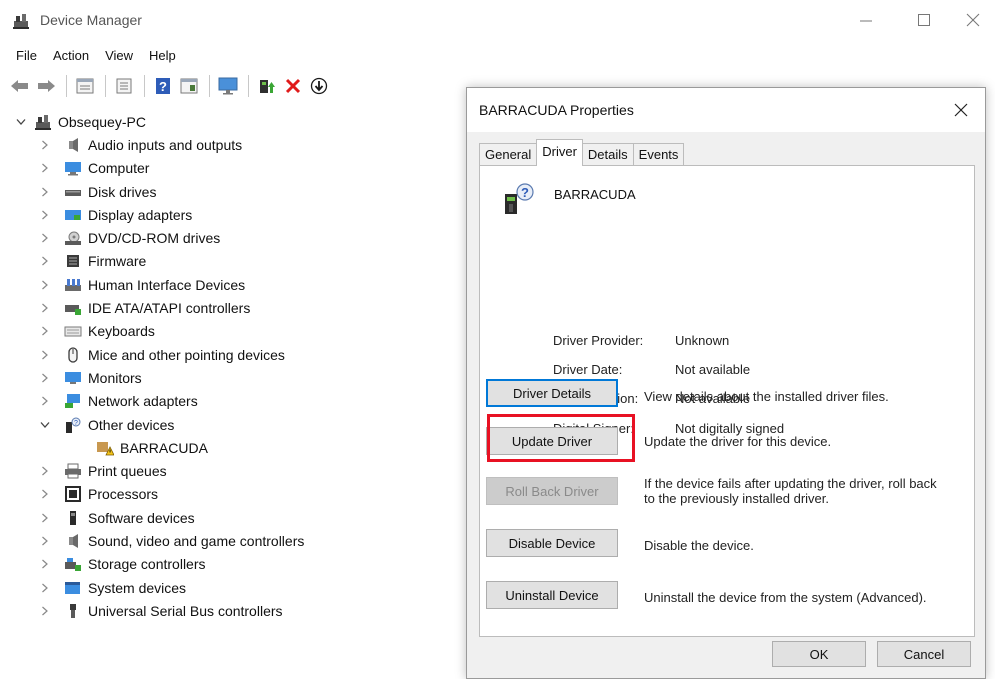 The width and height of the screenshot is (995, 679). Describe the element at coordinates (73, 471) in the screenshot. I see `printer-icon` at that location.